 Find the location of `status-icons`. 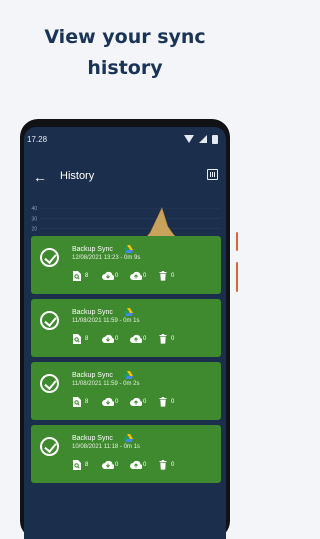

status-icons is located at coordinates (199, 139).